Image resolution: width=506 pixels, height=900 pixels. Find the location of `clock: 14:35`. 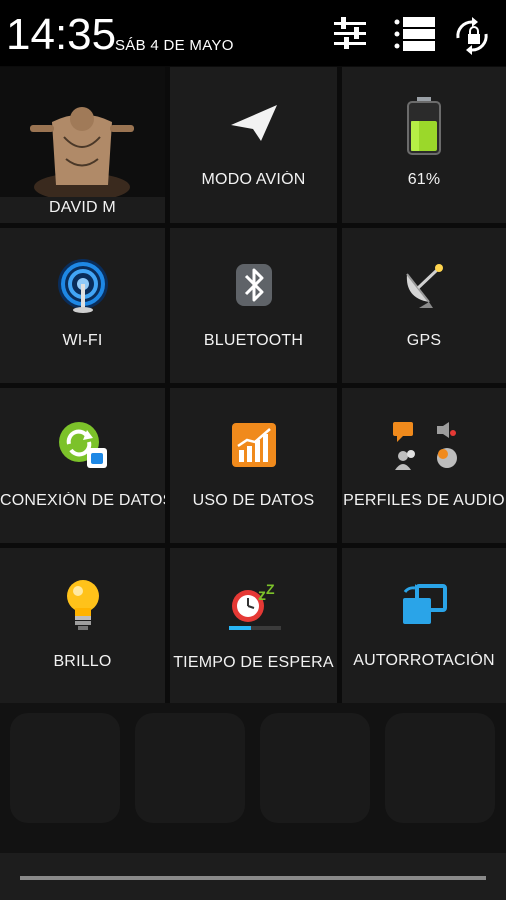

clock: 14:35 is located at coordinates (61, 34).